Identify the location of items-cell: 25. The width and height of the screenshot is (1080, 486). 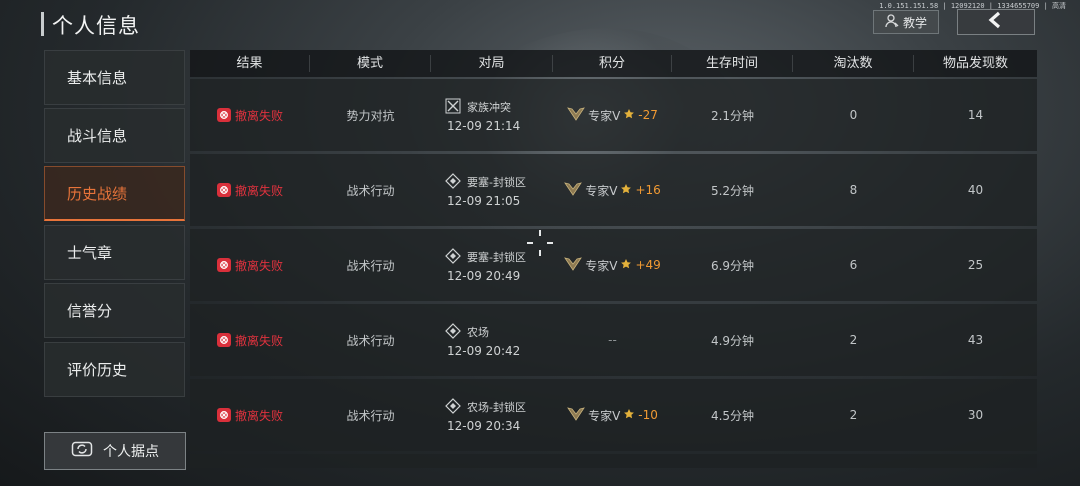
(975, 265).